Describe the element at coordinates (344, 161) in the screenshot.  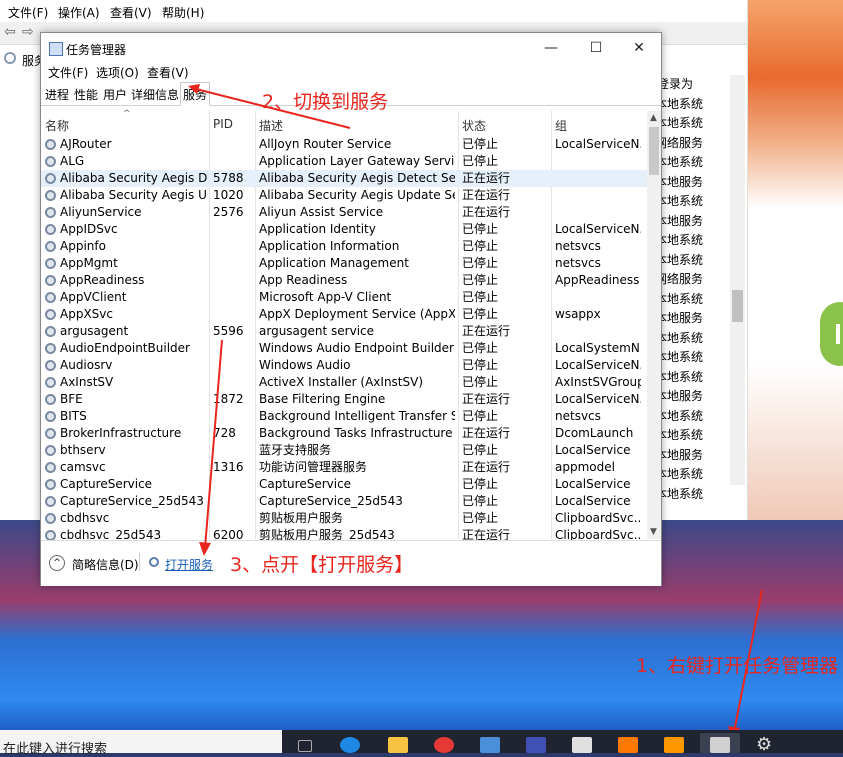
I see `table-row: ALG Application Layer Gateway Service 已停止` at that location.